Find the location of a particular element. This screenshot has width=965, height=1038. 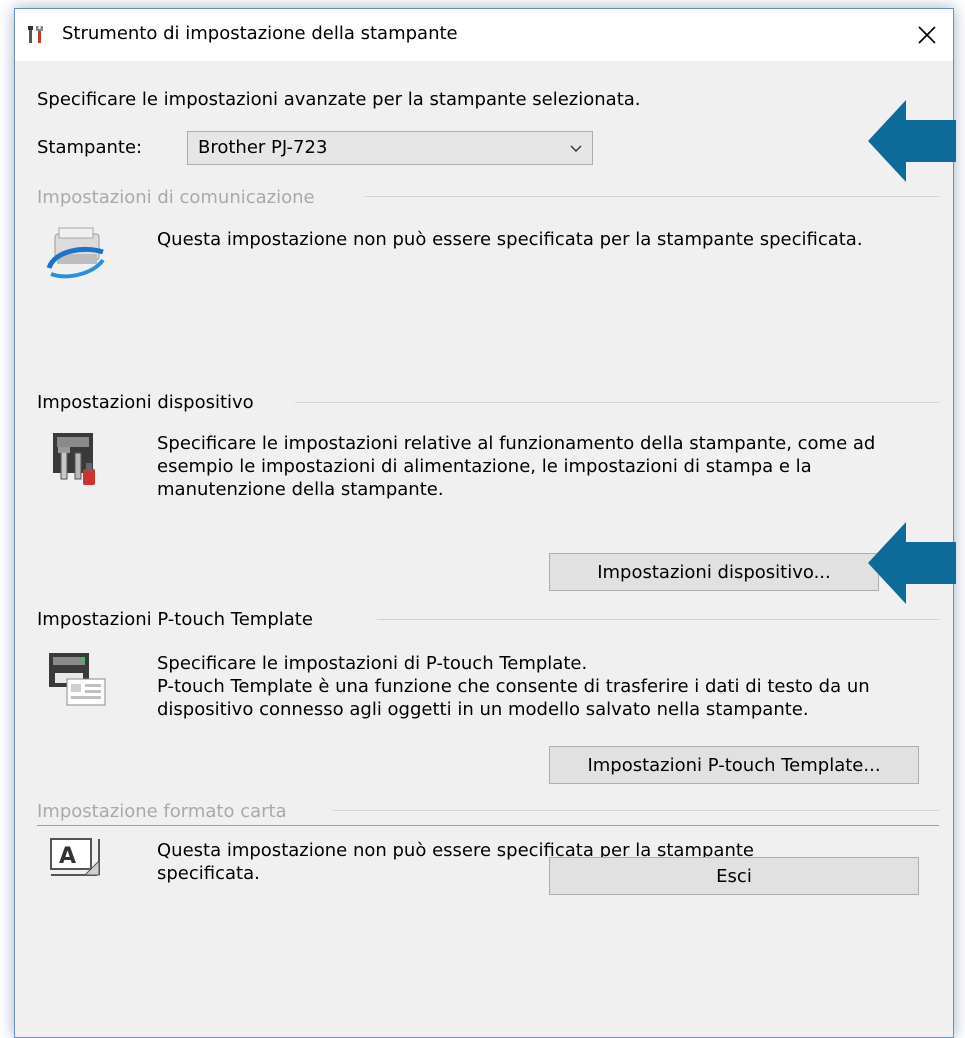

communication-section-header: Impostazioni di comunicazione is located at coordinates (176, 197).